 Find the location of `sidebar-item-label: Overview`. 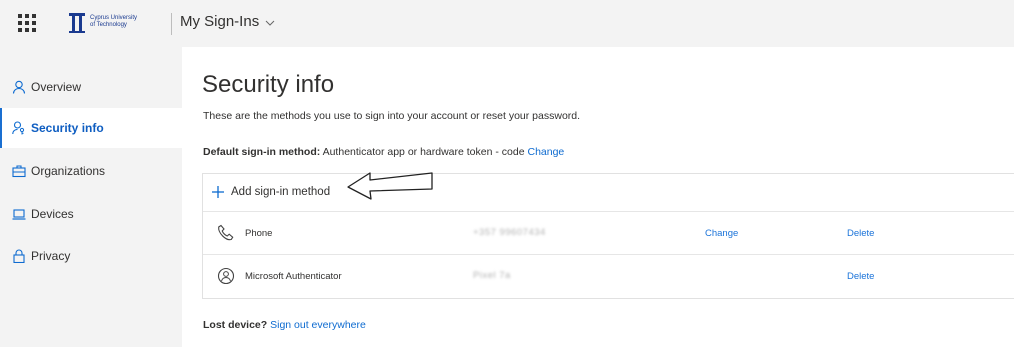

sidebar-item-label: Overview is located at coordinates (56, 87).